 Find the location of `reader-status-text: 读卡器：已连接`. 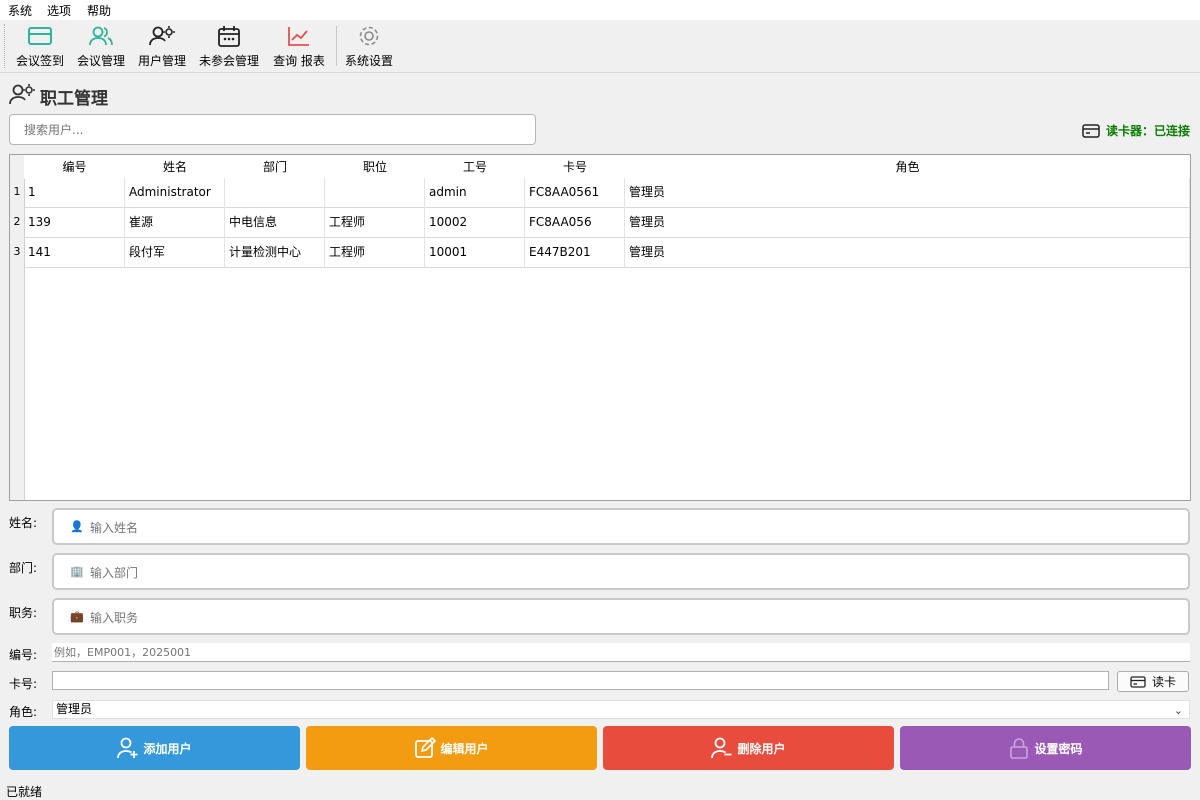

reader-status-text: 读卡器：已连接 is located at coordinates (1147, 131).